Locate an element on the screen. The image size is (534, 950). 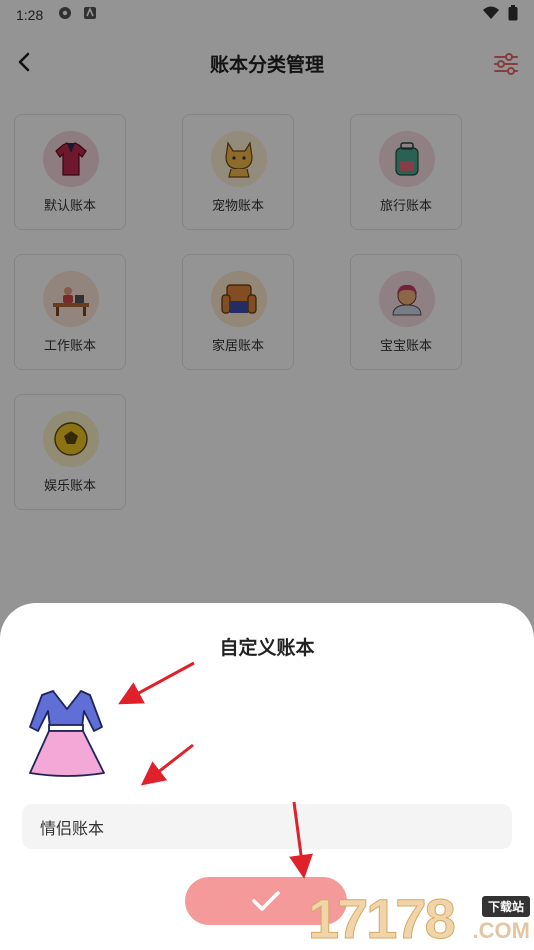
sheet-title: 自定义账本 is located at coordinates (267, 648).